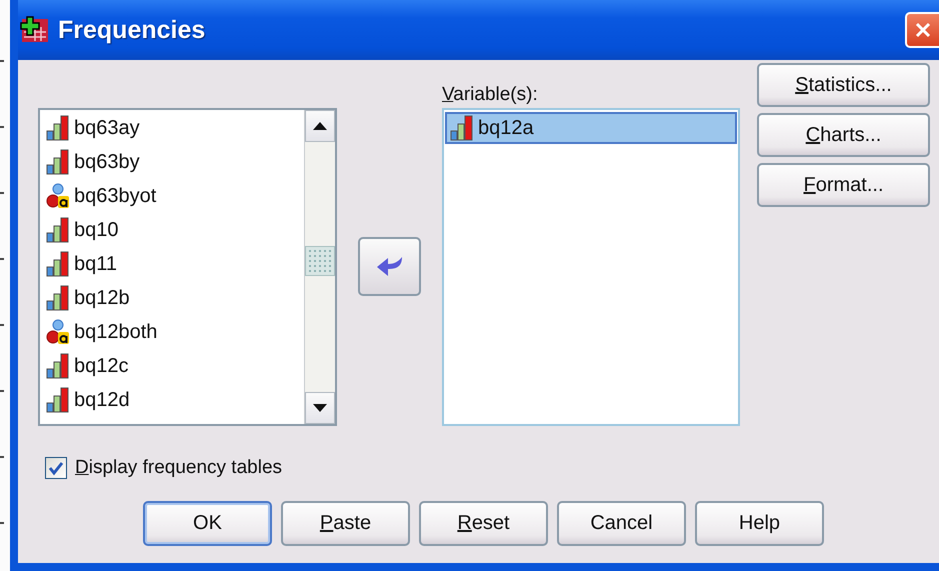  Describe the element at coordinates (320, 408) in the screenshot. I see `scroll-down-icon` at that location.